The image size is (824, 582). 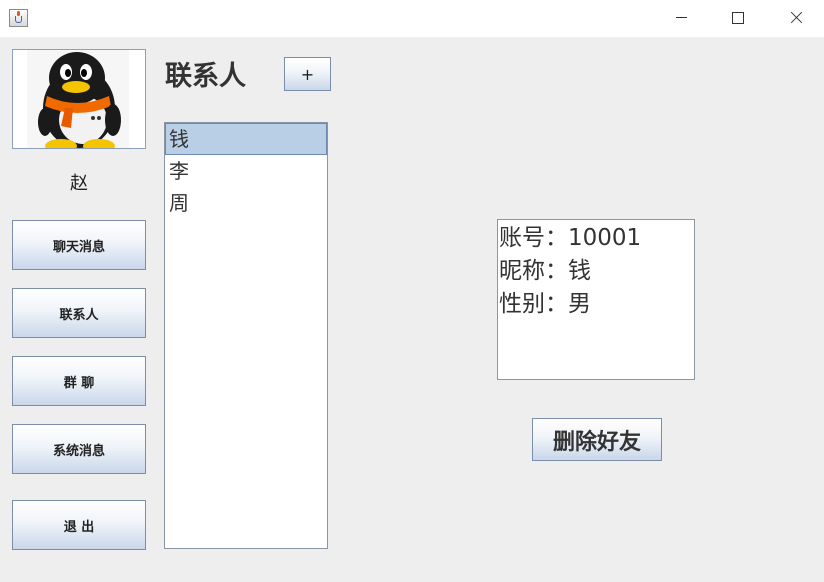 I want to click on java-cup-icon, so click(x=18, y=18).